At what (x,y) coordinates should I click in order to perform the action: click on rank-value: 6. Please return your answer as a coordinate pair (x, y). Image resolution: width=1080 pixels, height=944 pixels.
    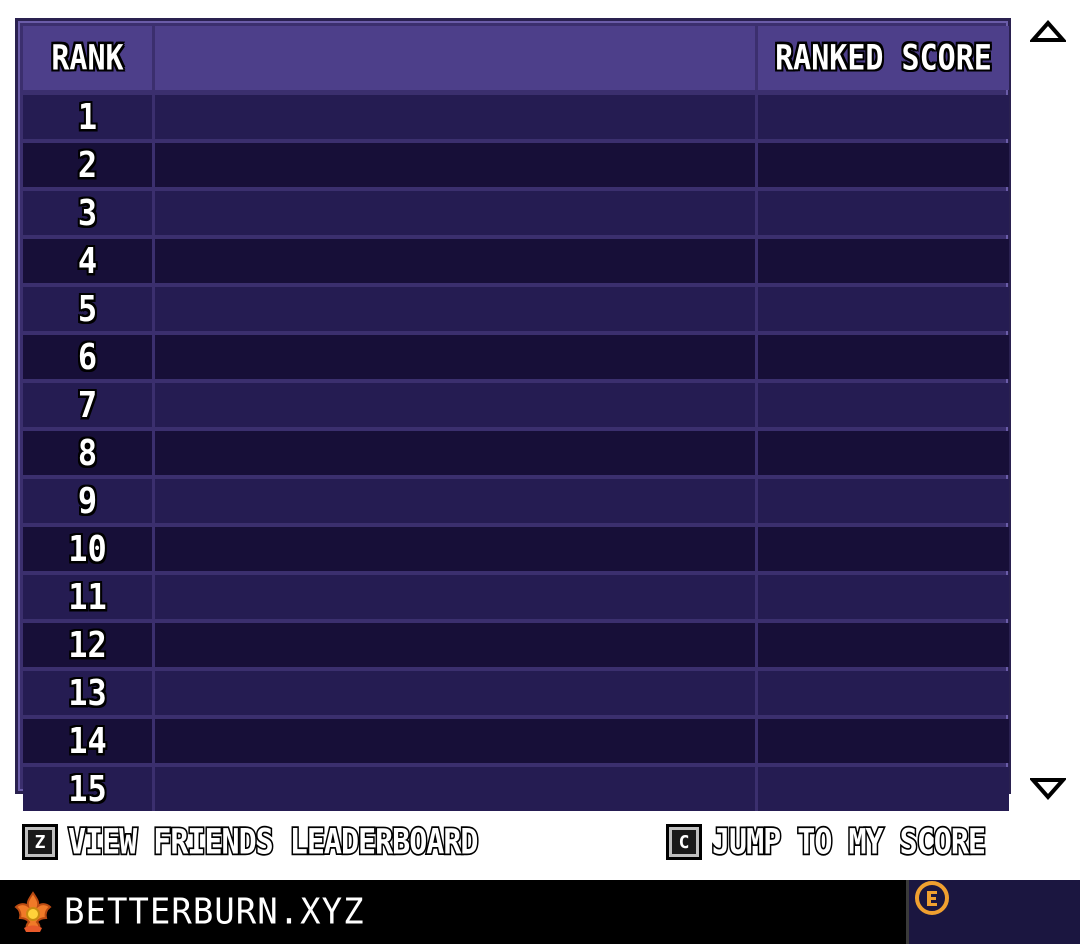
    Looking at the image, I should click on (87, 357).